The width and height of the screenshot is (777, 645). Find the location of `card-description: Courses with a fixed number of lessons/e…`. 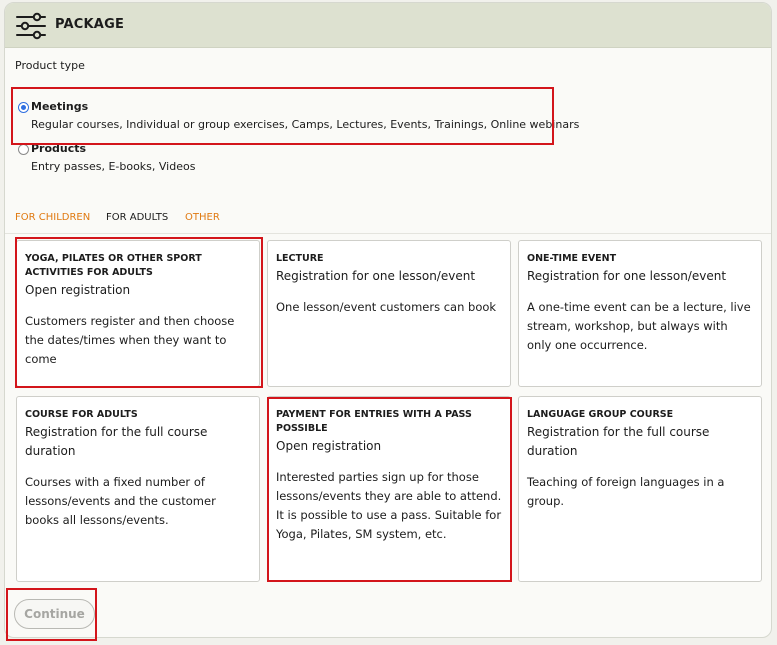

card-description: Courses with a fixed number of lessons/e… is located at coordinates (120, 501).